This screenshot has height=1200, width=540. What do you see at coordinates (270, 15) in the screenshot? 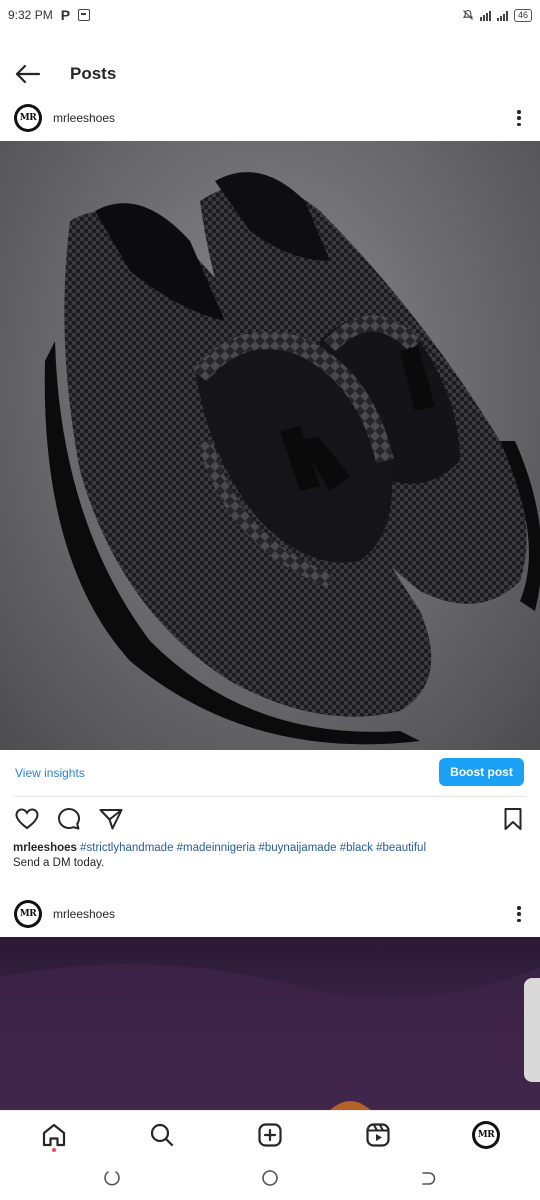
I see `status-bar: 9:32 PM P 46` at bounding box center [270, 15].